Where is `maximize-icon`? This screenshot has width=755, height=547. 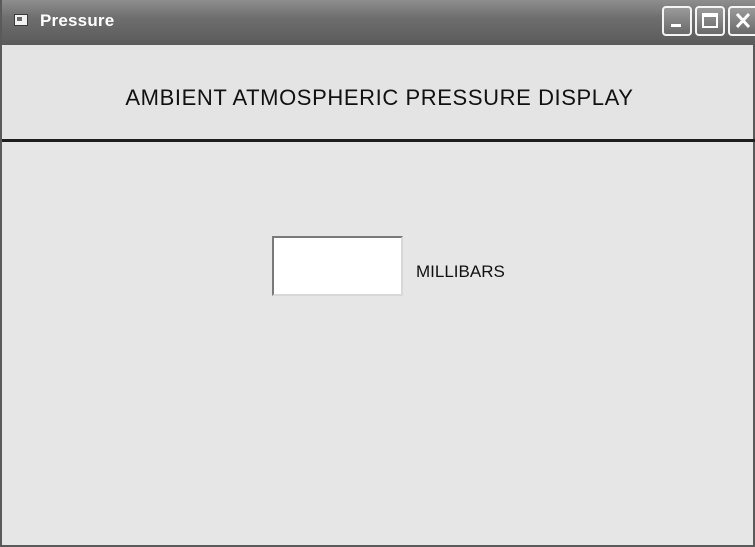 maximize-icon is located at coordinates (710, 20).